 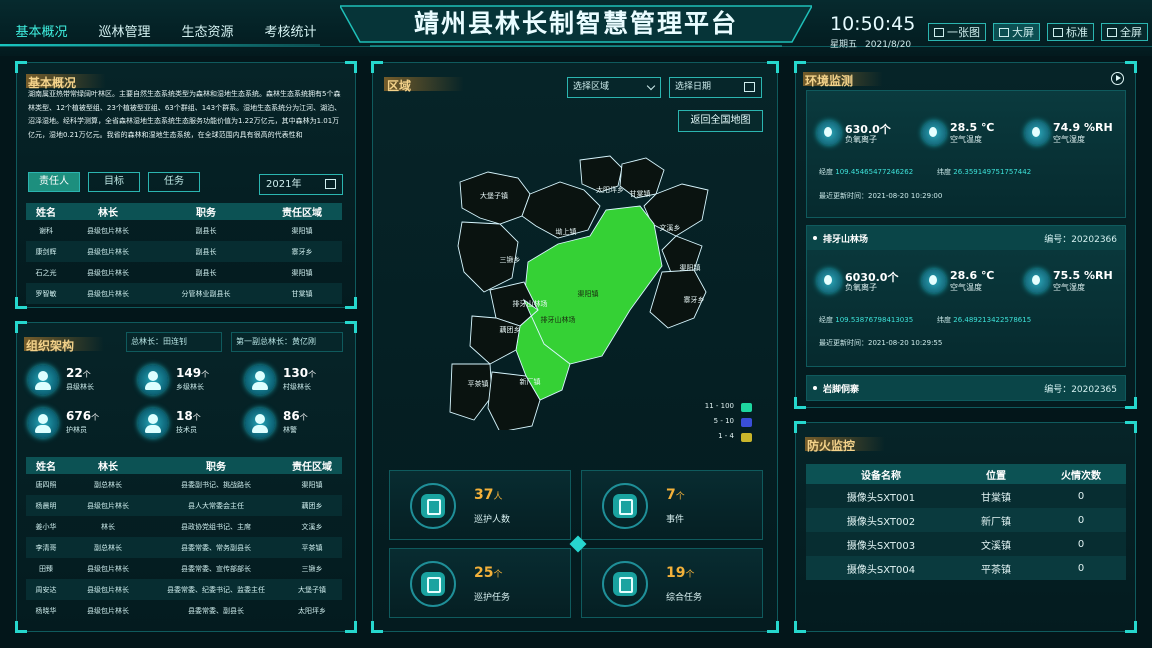 What do you see at coordinates (715, 87) in the screenshot?
I see `date-select: 选择日期` at bounding box center [715, 87].